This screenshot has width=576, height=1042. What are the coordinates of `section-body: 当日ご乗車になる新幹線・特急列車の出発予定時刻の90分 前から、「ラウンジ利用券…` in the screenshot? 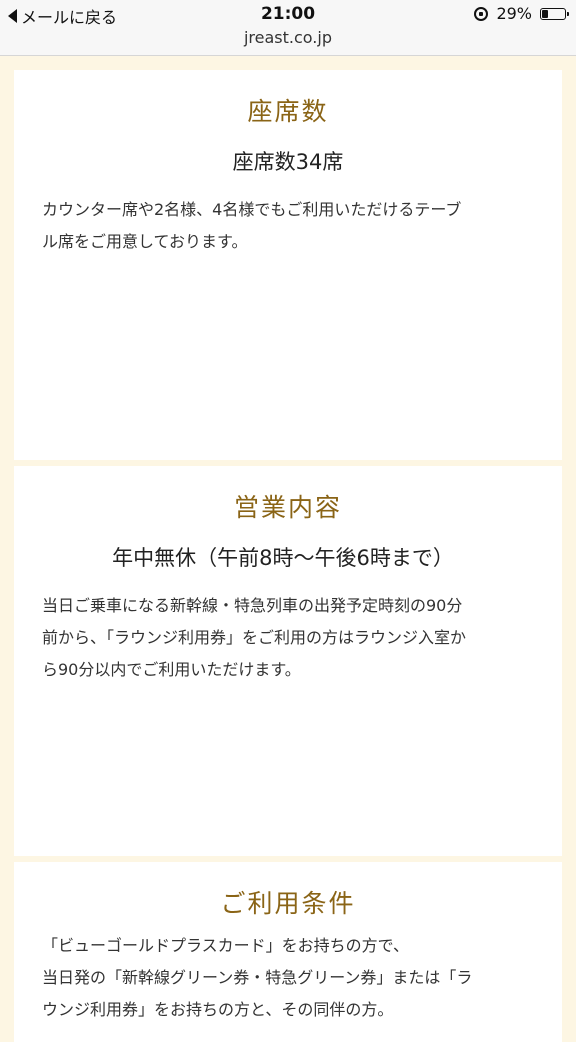 It's located at (288, 638).